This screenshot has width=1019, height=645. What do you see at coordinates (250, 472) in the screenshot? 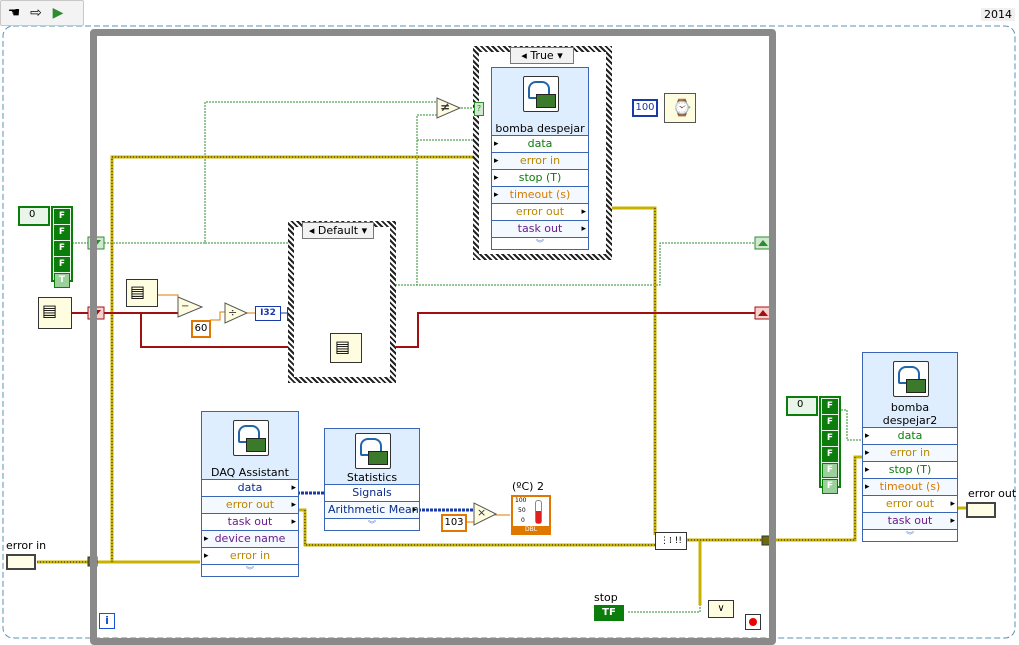
I see `daq-assistant-title: DAQ Assistant` at bounding box center [250, 472].